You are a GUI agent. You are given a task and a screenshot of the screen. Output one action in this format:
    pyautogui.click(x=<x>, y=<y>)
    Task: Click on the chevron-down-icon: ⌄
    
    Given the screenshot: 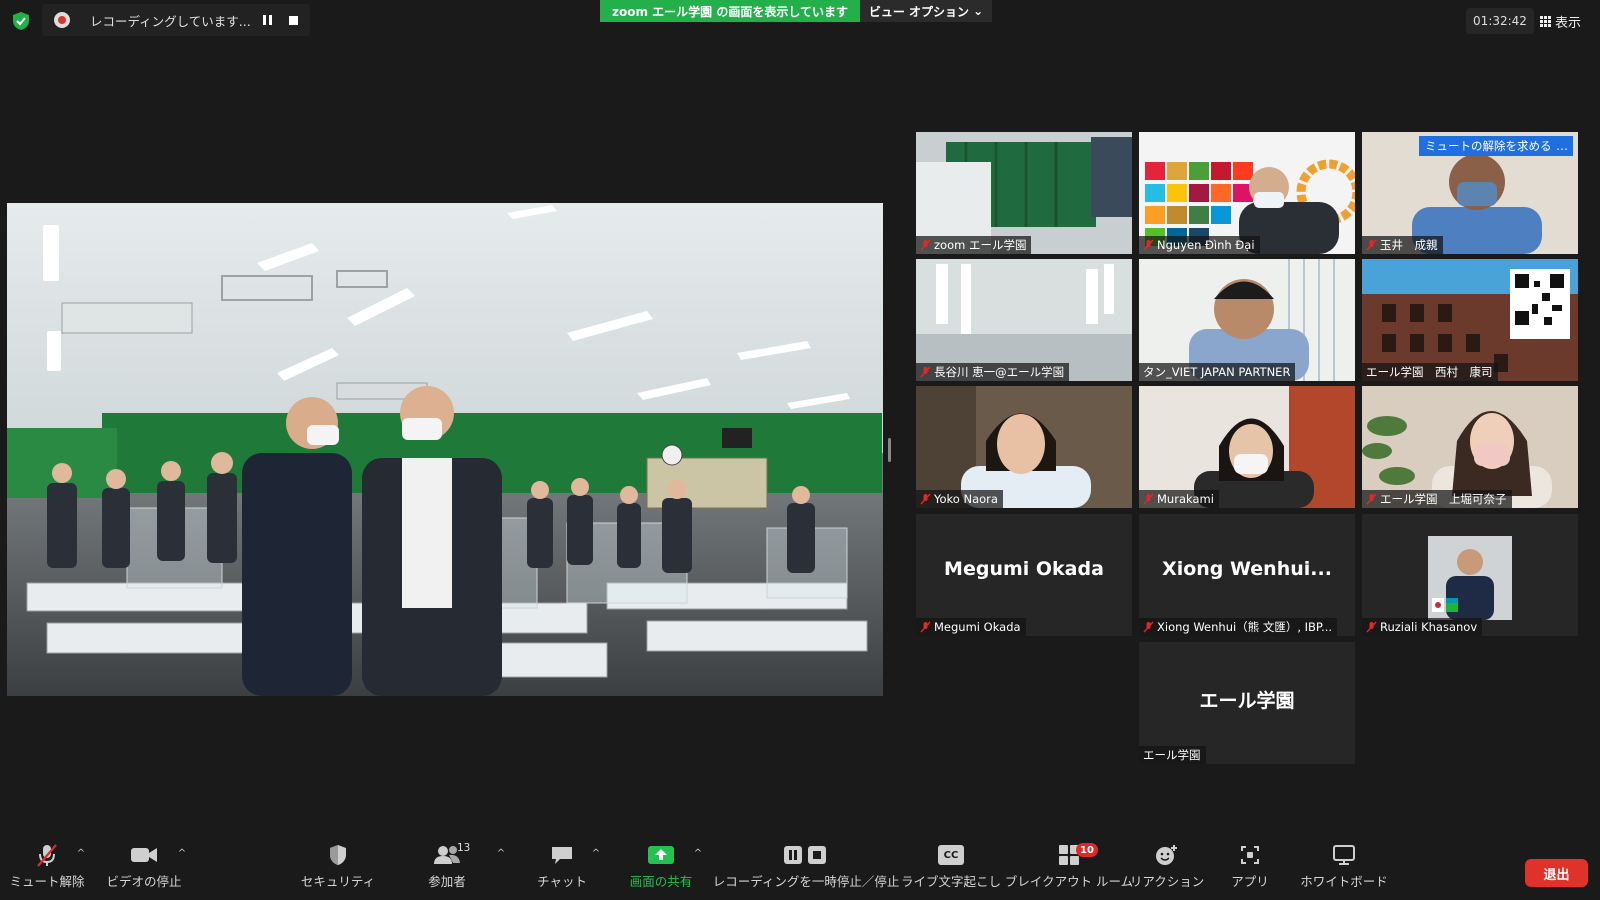 What is the action you would take?
    pyautogui.click(x=978, y=11)
    